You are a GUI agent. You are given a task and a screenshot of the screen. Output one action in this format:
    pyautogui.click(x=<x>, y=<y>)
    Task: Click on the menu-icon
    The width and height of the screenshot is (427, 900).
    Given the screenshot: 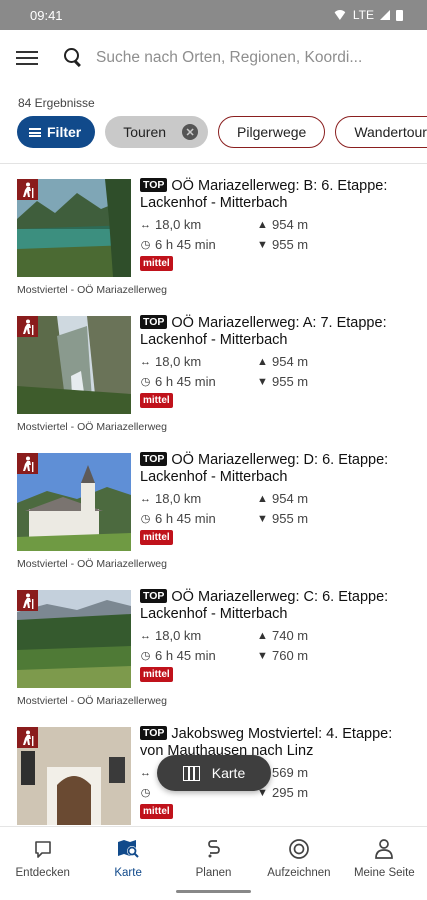 What is the action you would take?
    pyautogui.click(x=27, y=58)
    